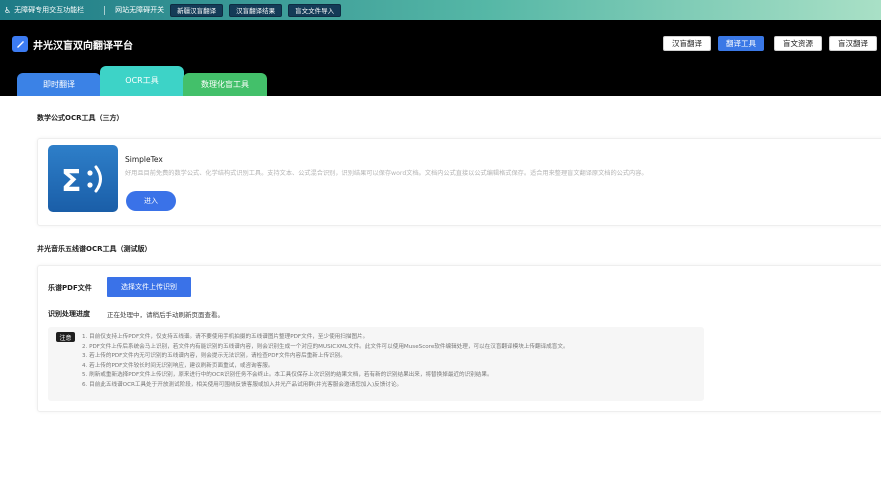 Image resolution: width=881 pixels, height=479 pixels. What do you see at coordinates (225, 84) in the screenshot?
I see `tab-math-braille-tools: 数理化盲工具` at bounding box center [225, 84].